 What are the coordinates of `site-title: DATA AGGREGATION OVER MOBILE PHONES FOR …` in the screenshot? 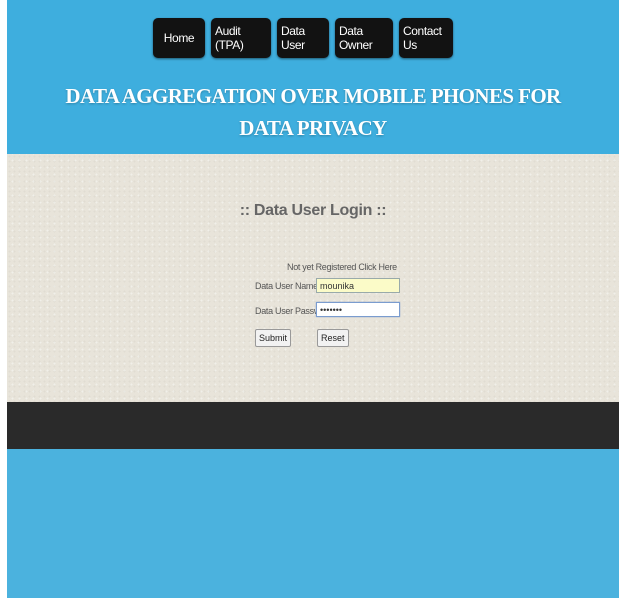 It's located at (313, 112).